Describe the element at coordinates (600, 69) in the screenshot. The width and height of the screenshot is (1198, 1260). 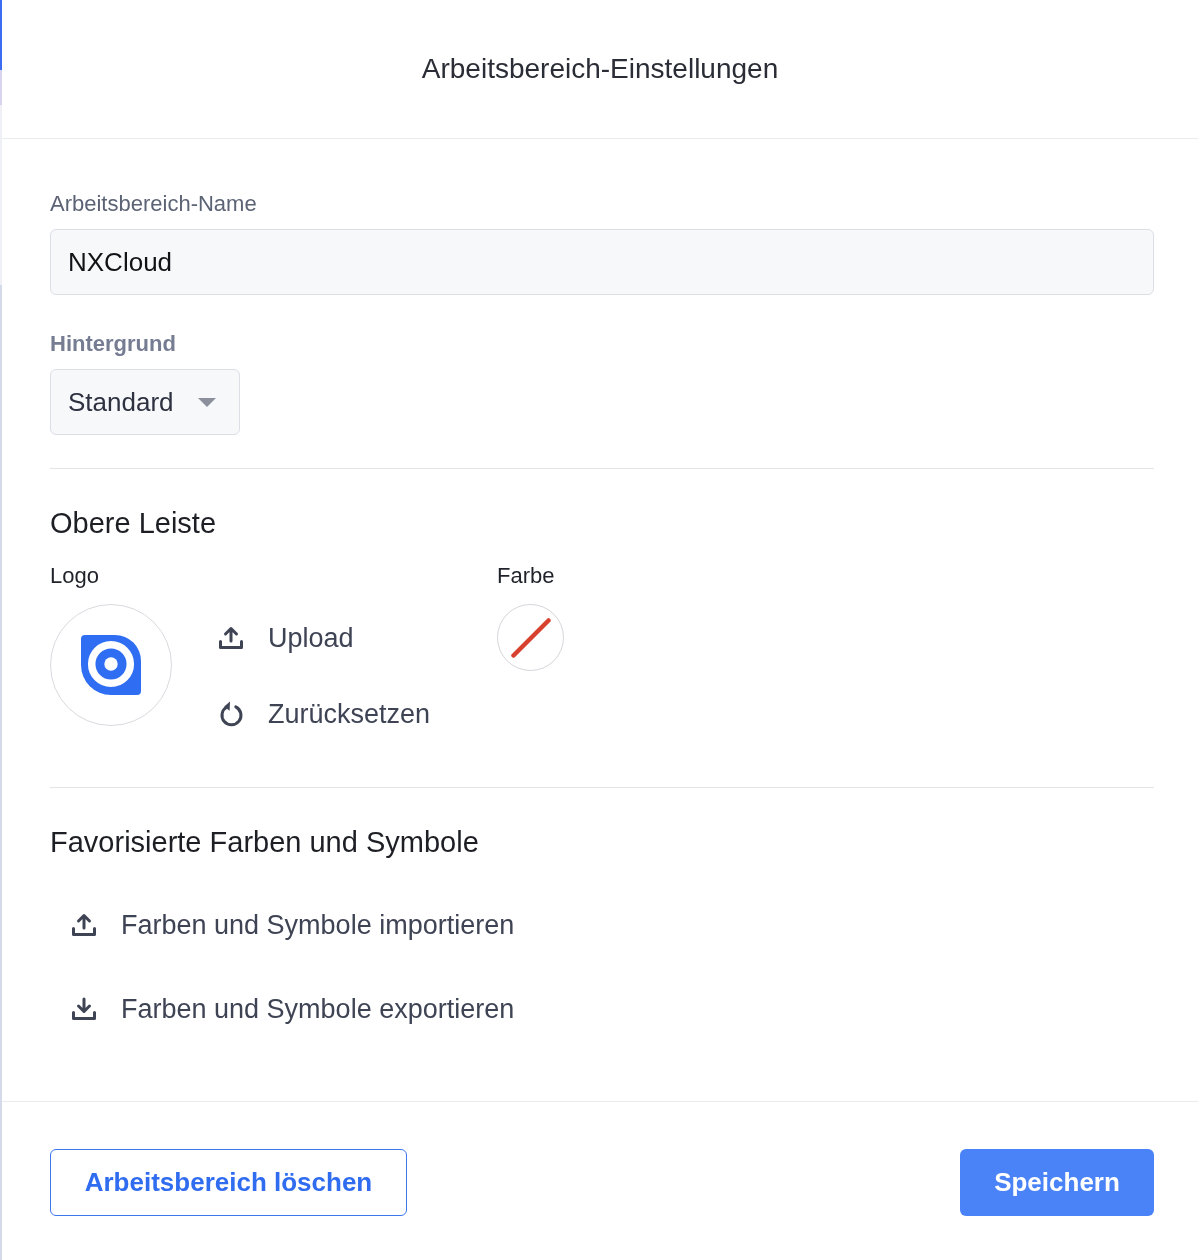
I see `dialog-title: Arbeitsbereich-Einstellungen` at that location.